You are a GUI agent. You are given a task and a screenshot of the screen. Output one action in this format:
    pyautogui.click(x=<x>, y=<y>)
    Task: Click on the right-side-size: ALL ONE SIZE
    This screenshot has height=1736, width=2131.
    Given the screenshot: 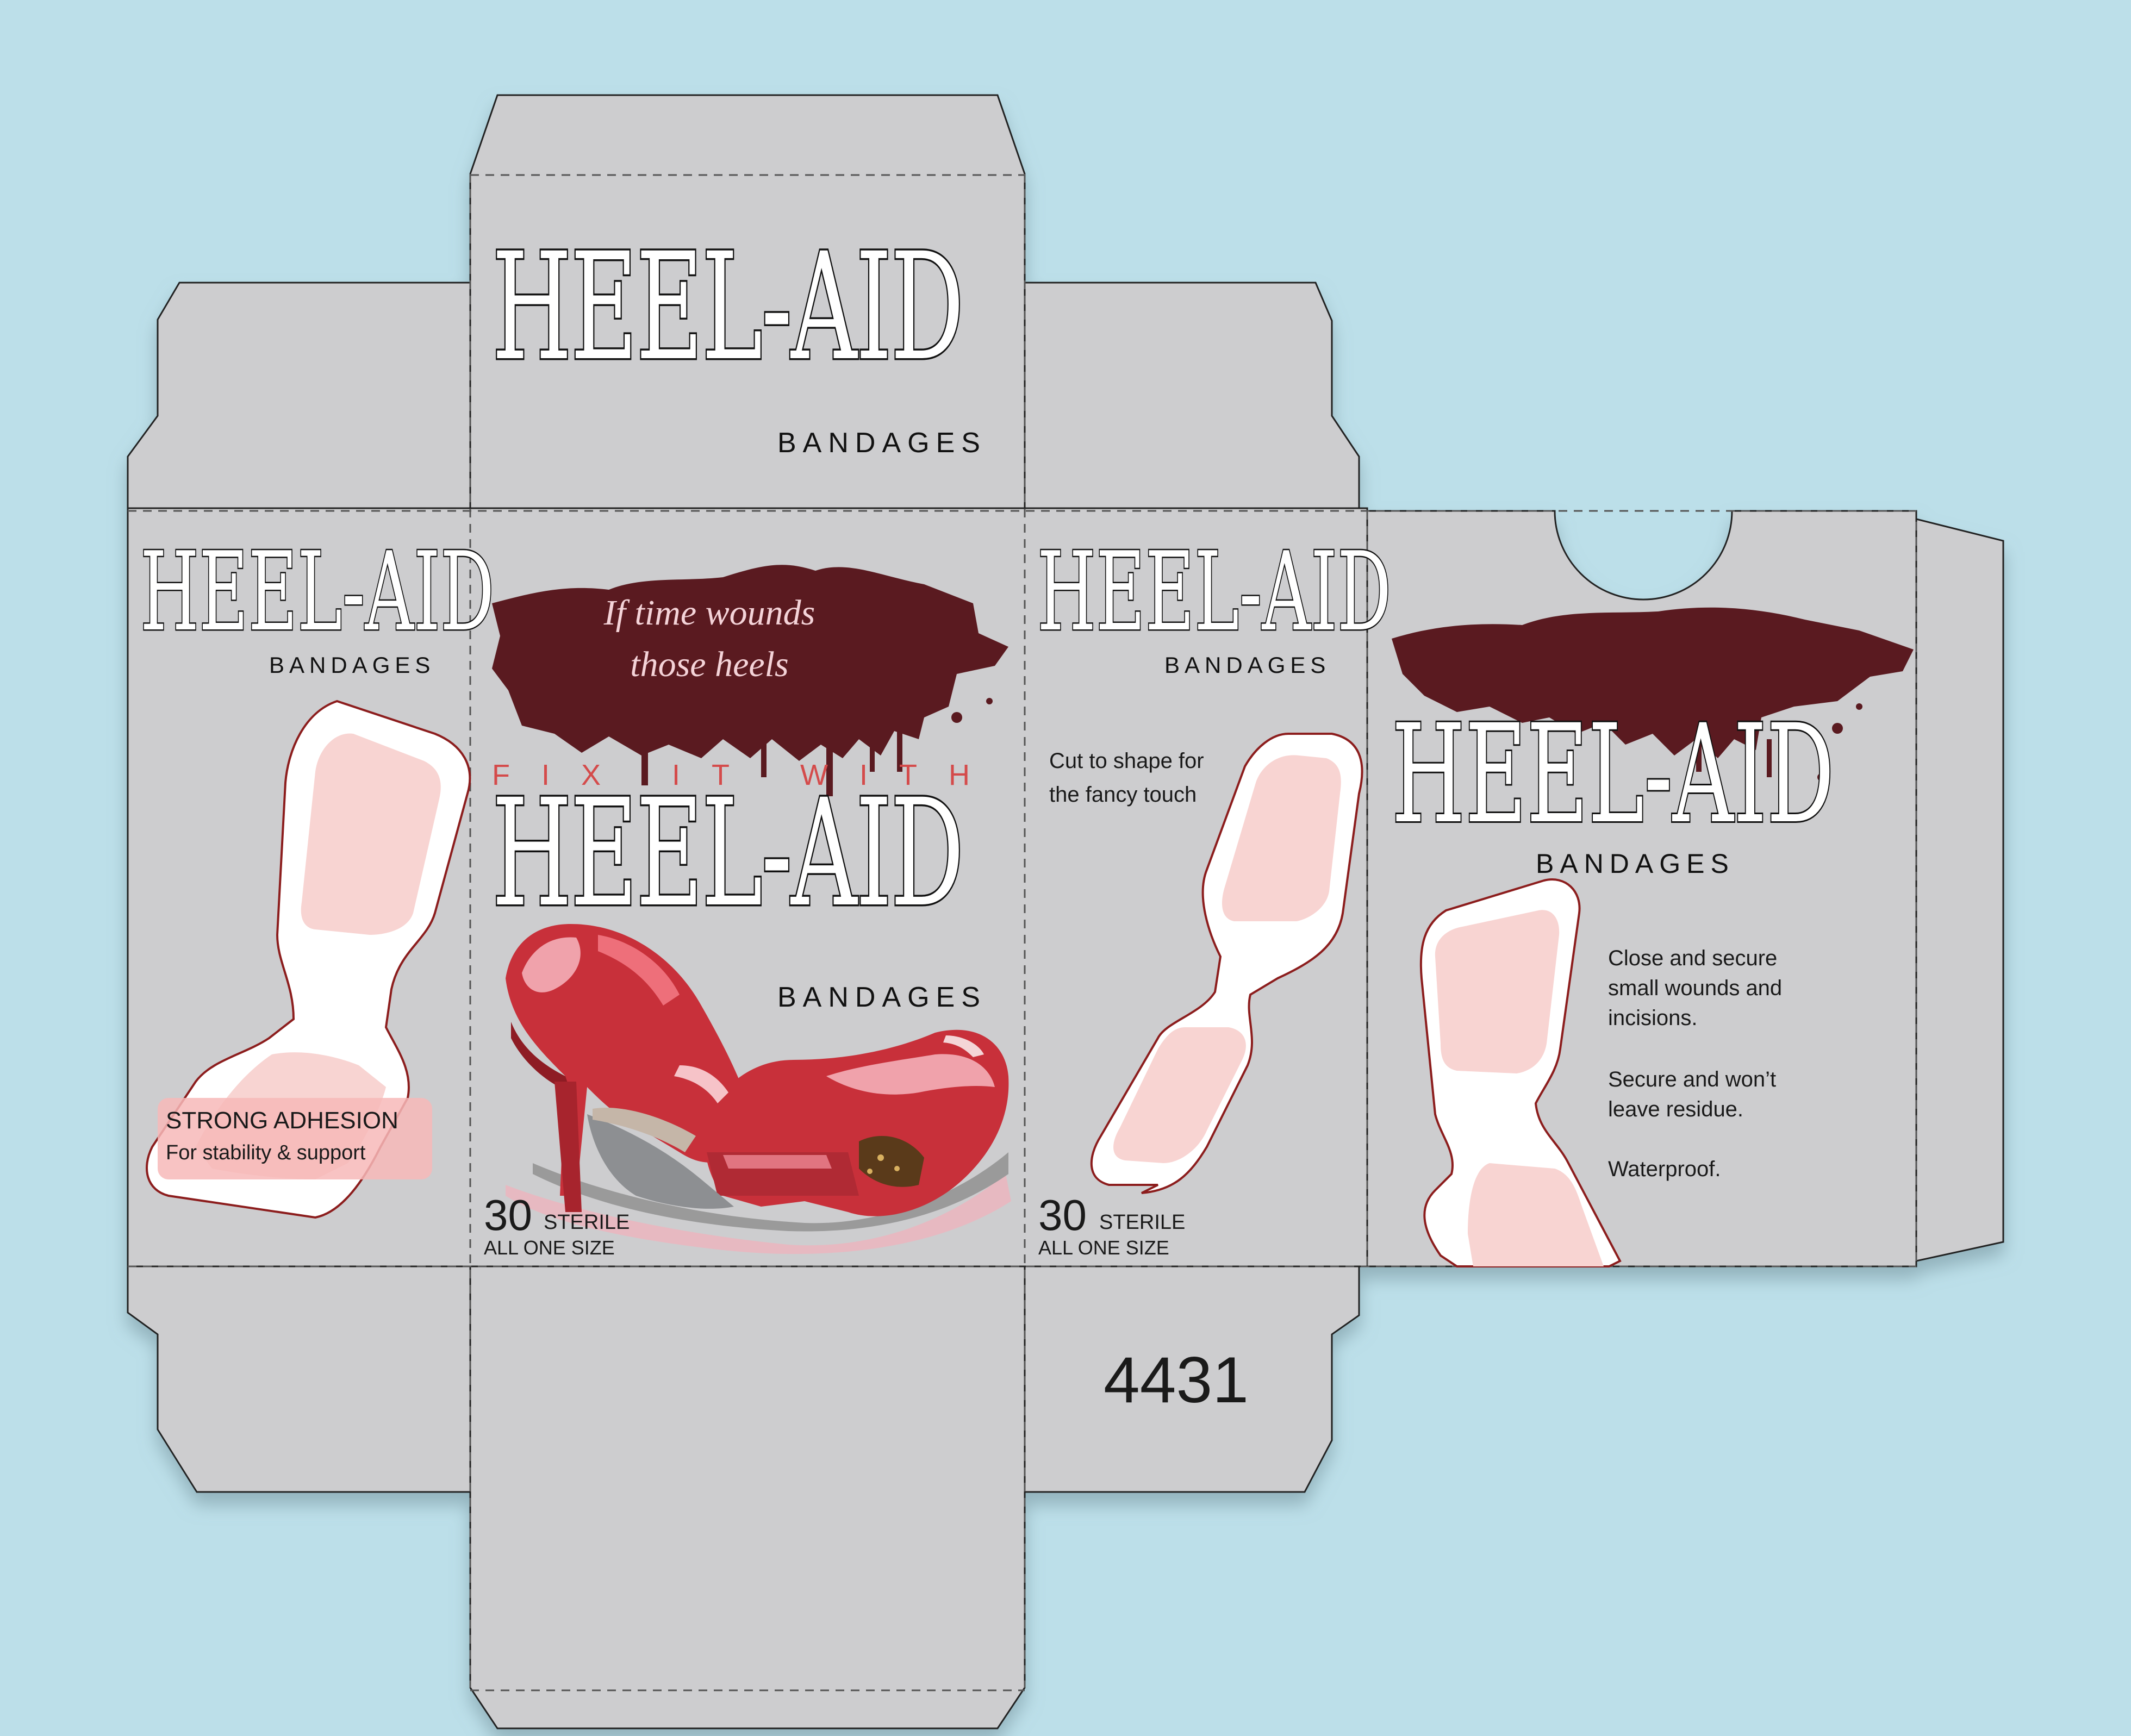 What is the action you would take?
    pyautogui.click(x=1103, y=1248)
    